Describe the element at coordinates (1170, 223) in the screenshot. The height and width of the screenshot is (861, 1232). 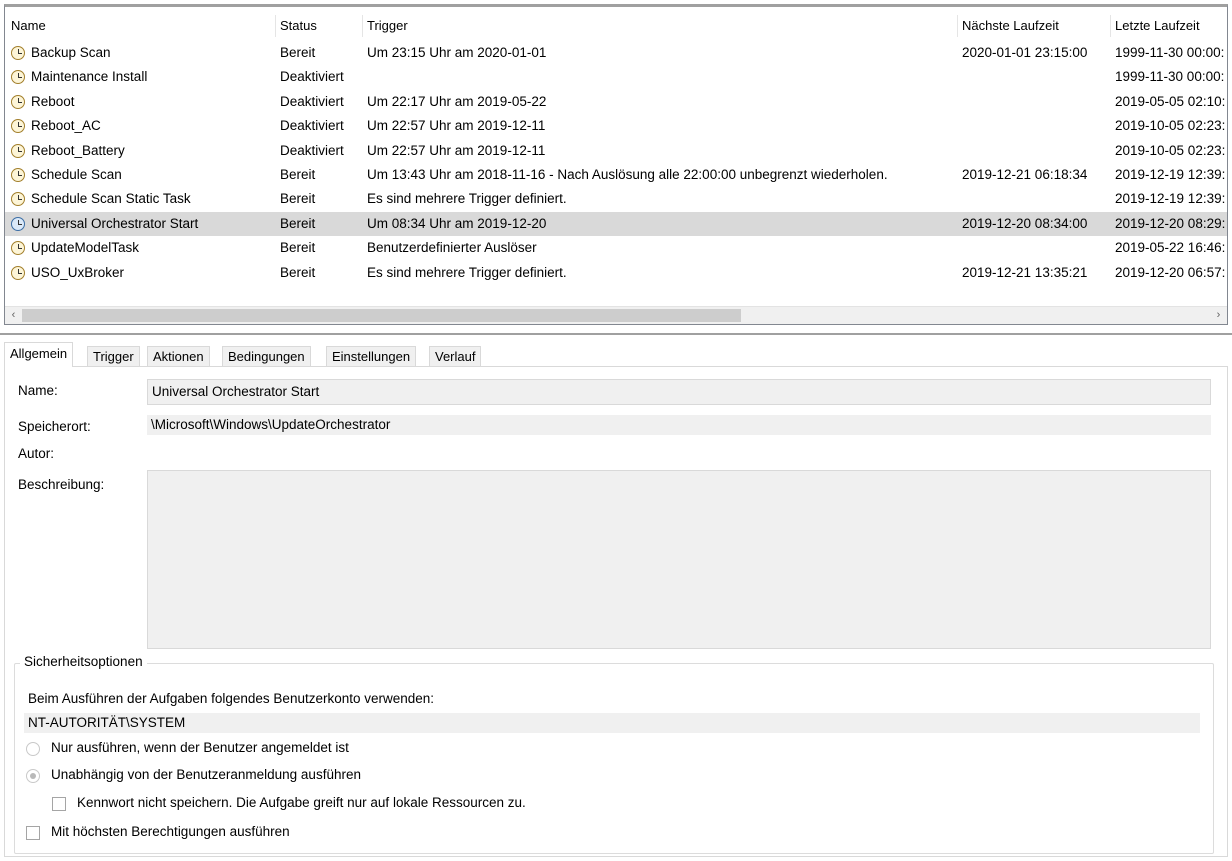
I see `task-last-run: 2019-12-20 08:29:` at that location.